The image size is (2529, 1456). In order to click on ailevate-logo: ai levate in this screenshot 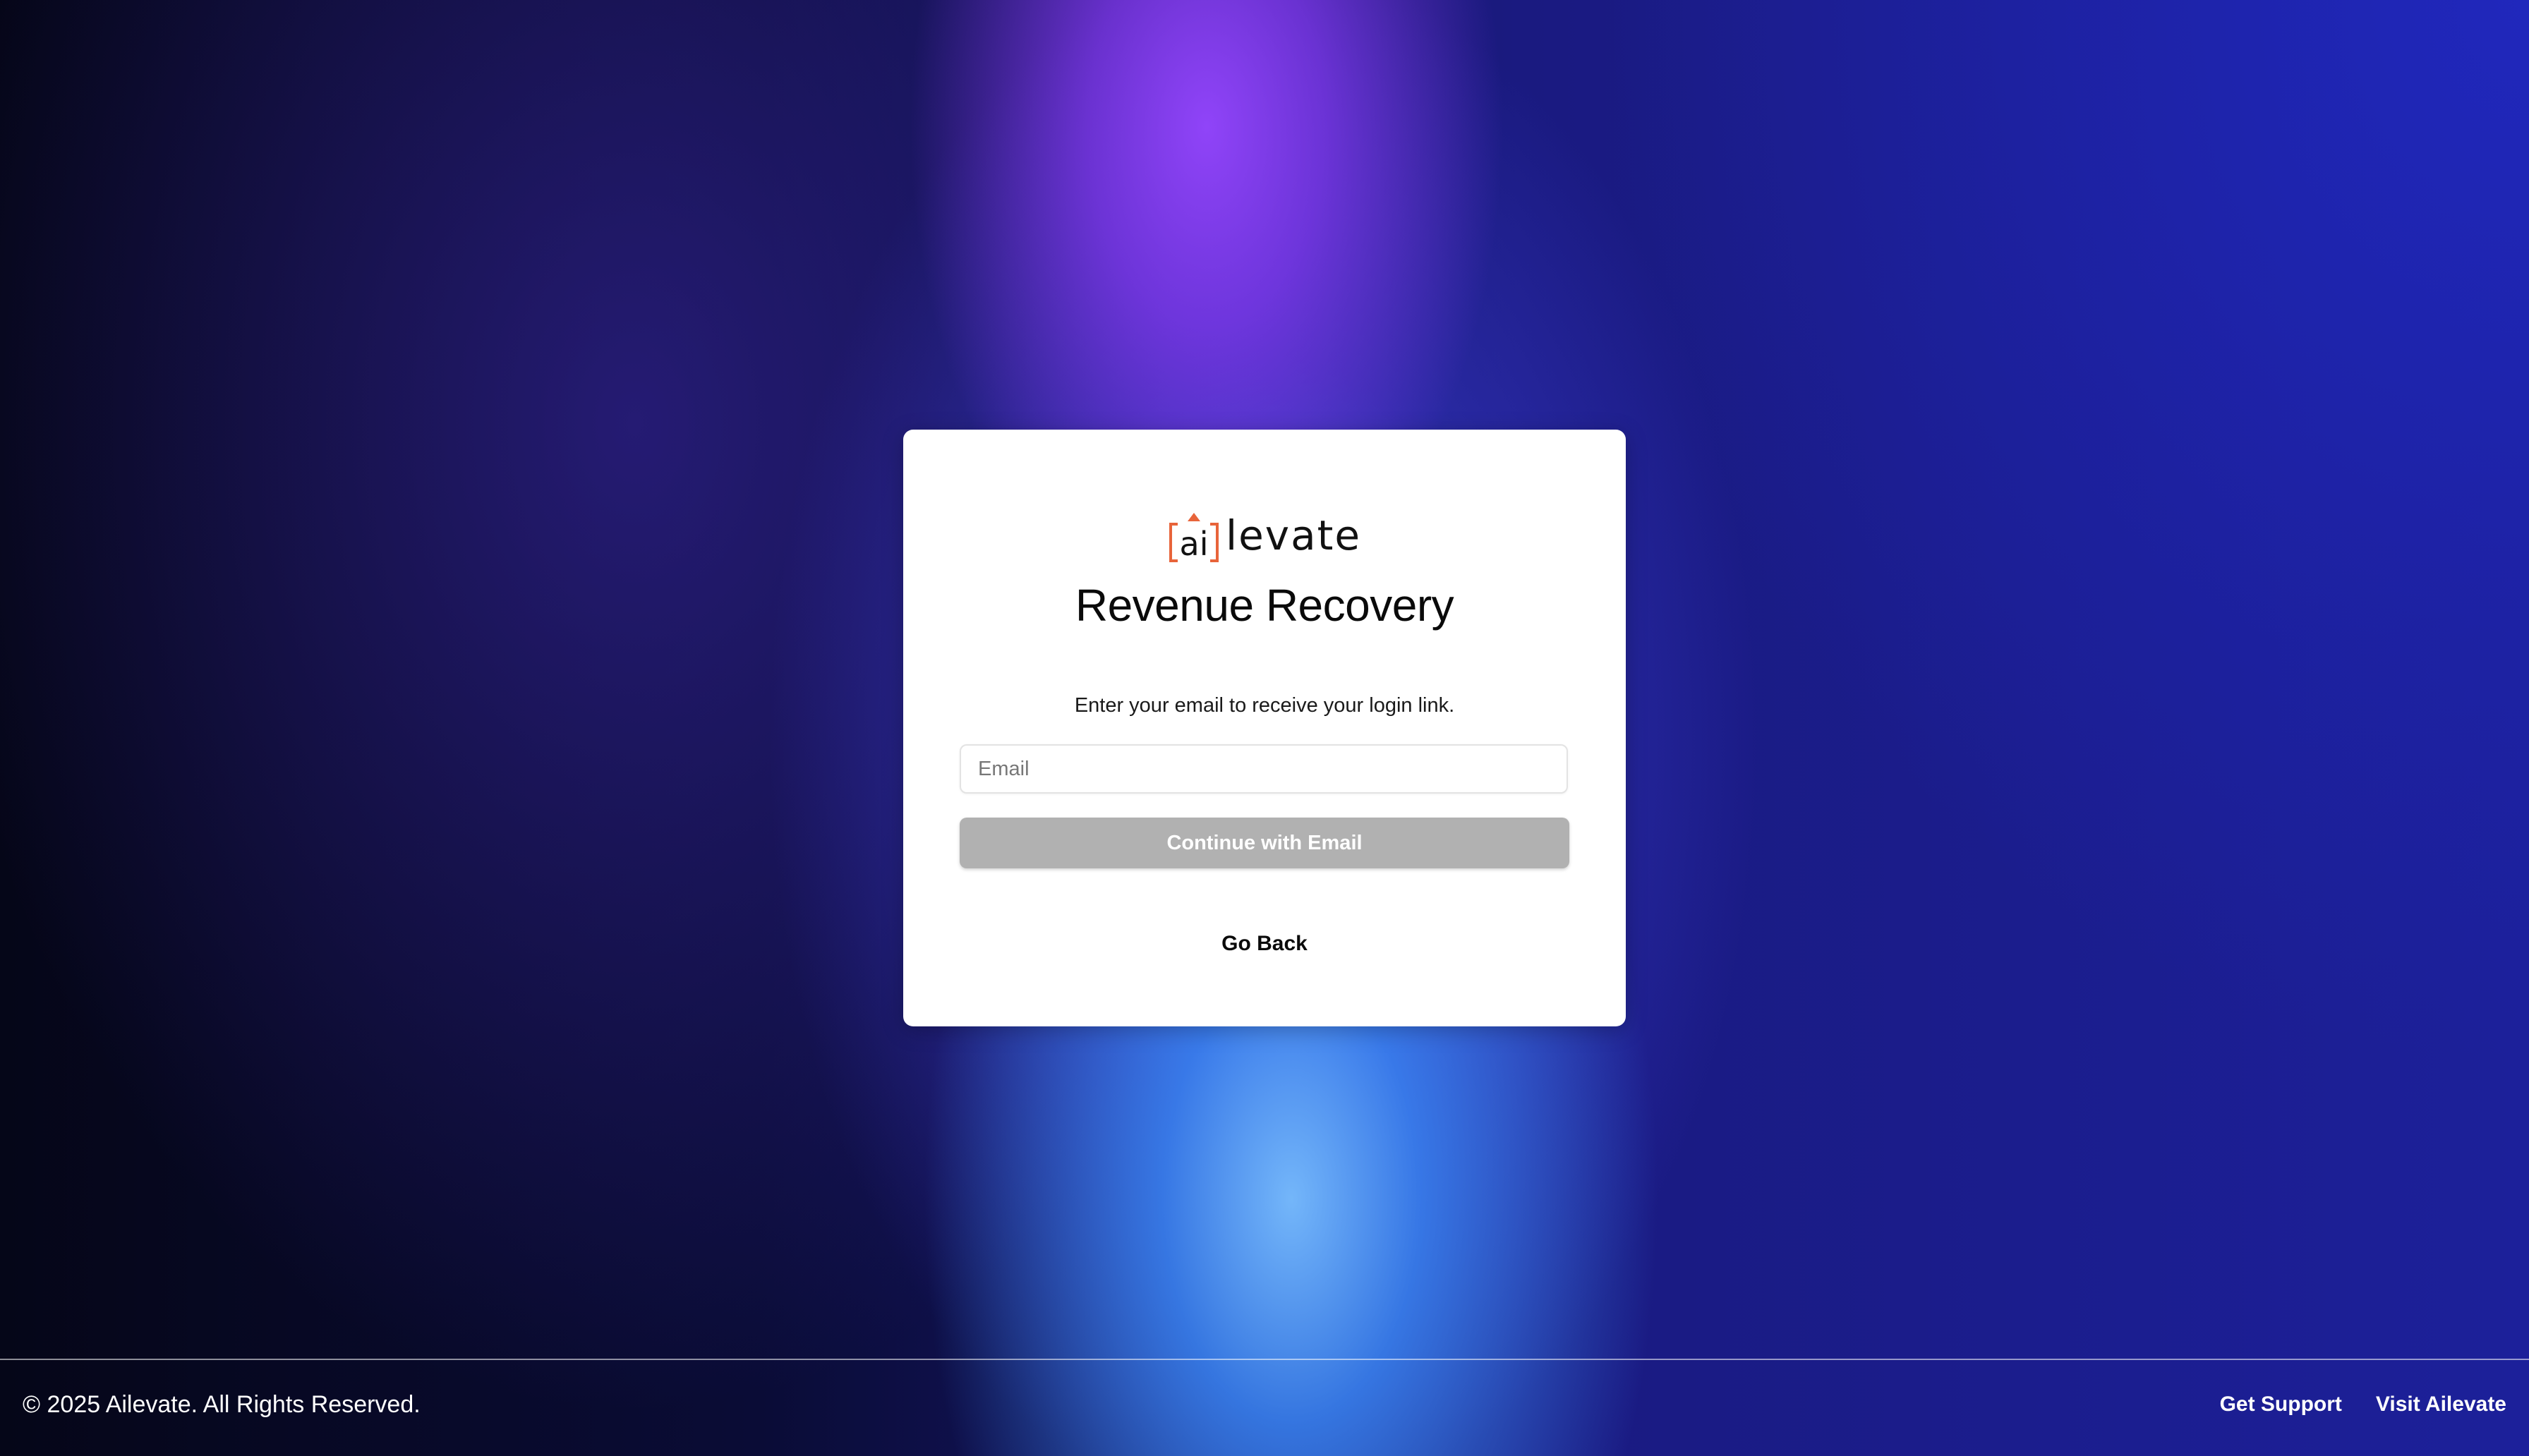, I will do `click(1264, 537)`.